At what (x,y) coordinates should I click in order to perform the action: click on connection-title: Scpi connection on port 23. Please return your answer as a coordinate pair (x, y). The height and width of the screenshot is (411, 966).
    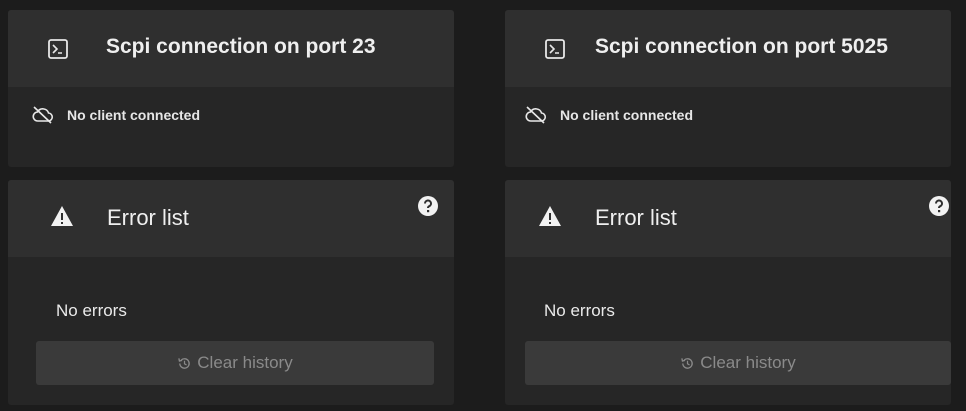
    Looking at the image, I should click on (241, 46).